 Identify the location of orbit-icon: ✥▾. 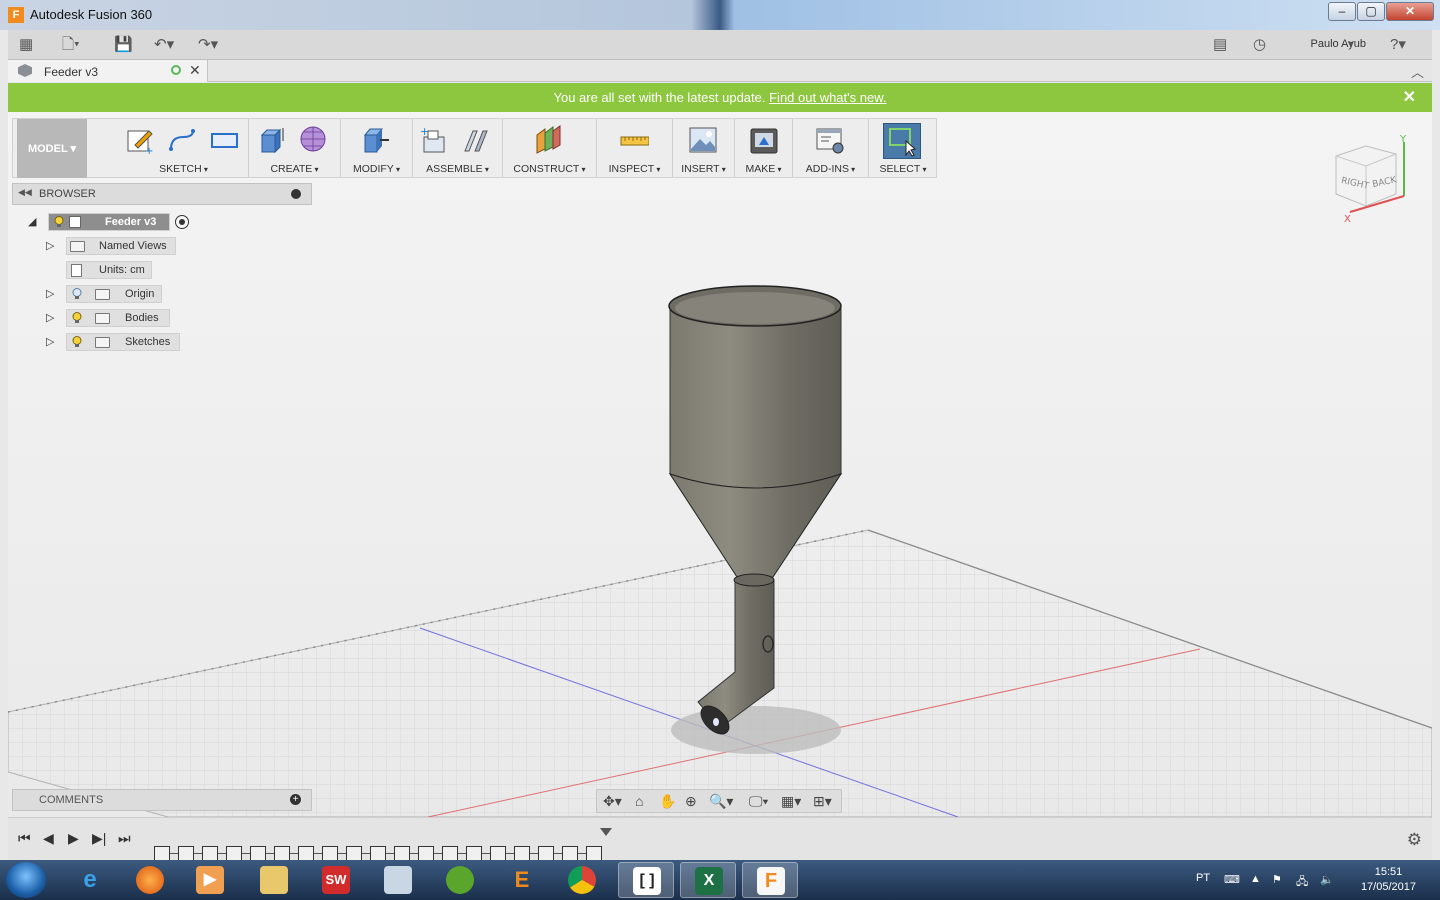
(612, 801).